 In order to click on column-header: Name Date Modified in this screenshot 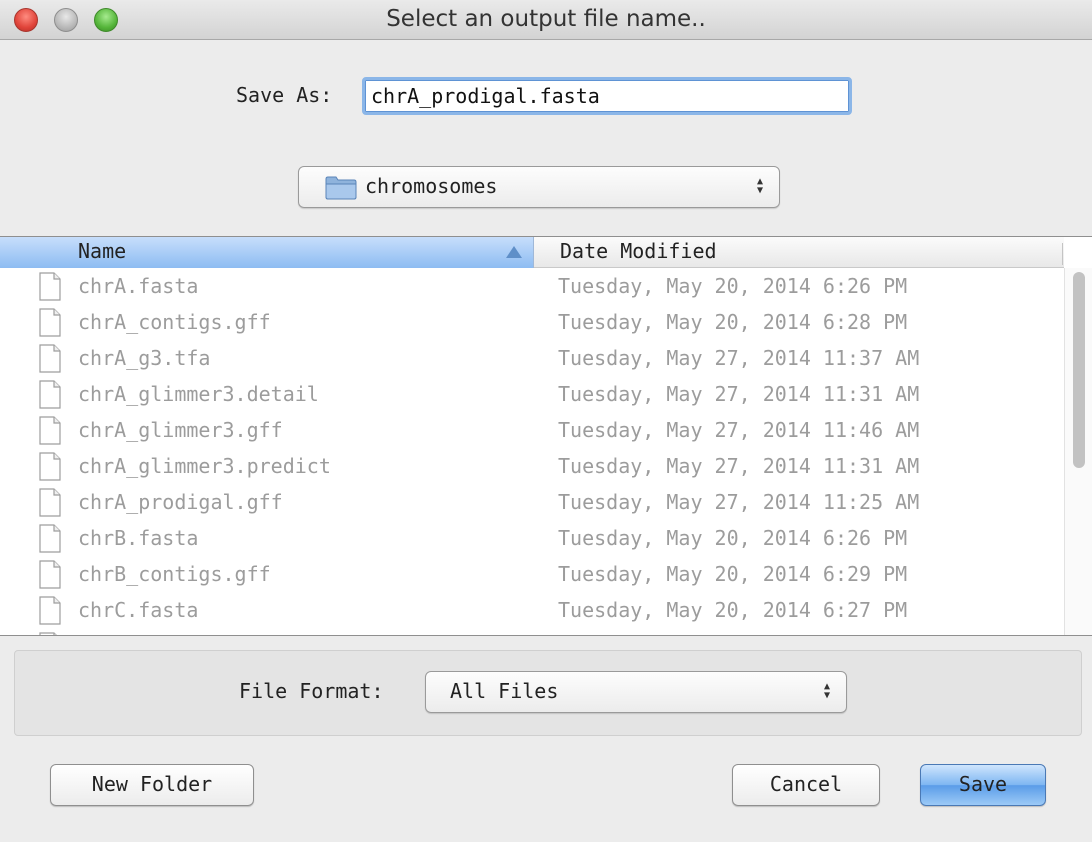, I will do `click(532, 252)`.